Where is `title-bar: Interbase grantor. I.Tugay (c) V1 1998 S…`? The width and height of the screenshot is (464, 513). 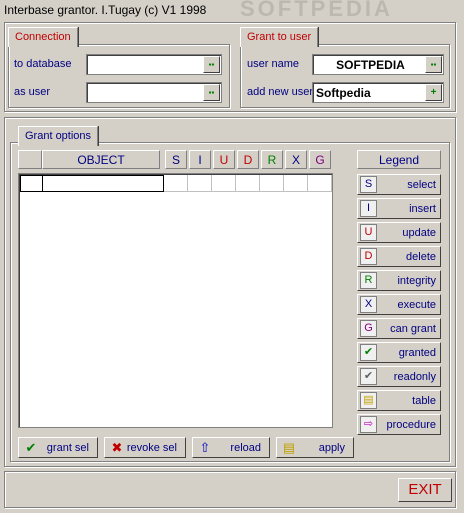 title-bar: Interbase grantor. I.Tugay (c) V1 1998 S… is located at coordinates (232, 10).